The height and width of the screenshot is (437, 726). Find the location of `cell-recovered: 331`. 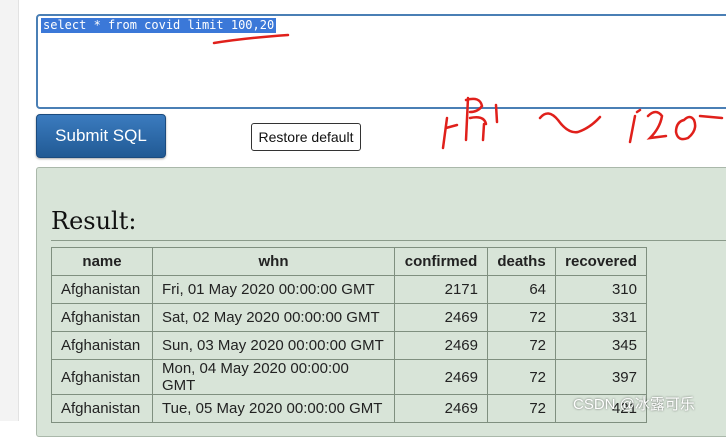

cell-recovered: 331 is located at coordinates (601, 317).